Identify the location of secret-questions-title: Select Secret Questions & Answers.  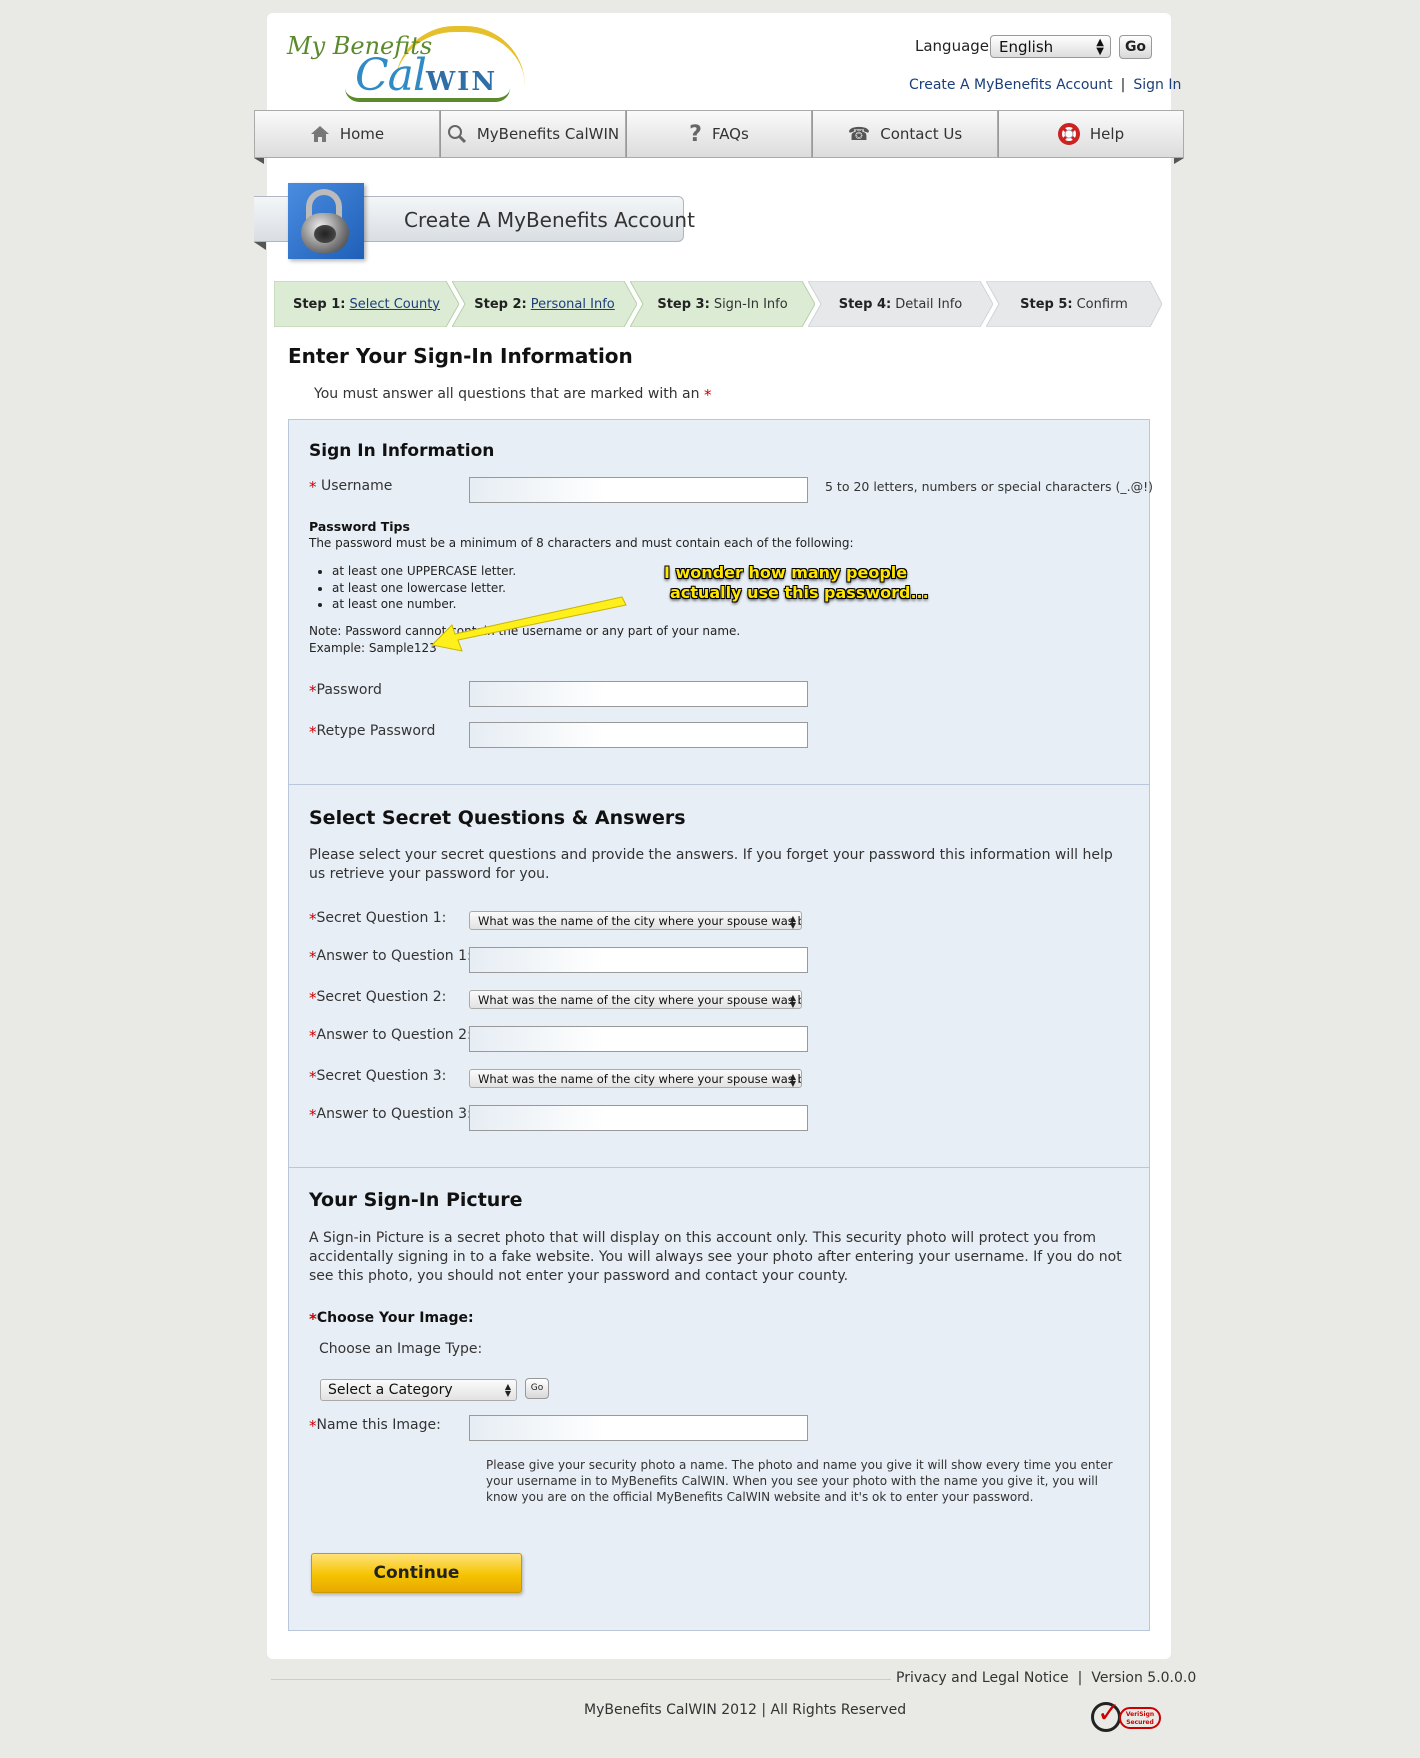
(497, 818).